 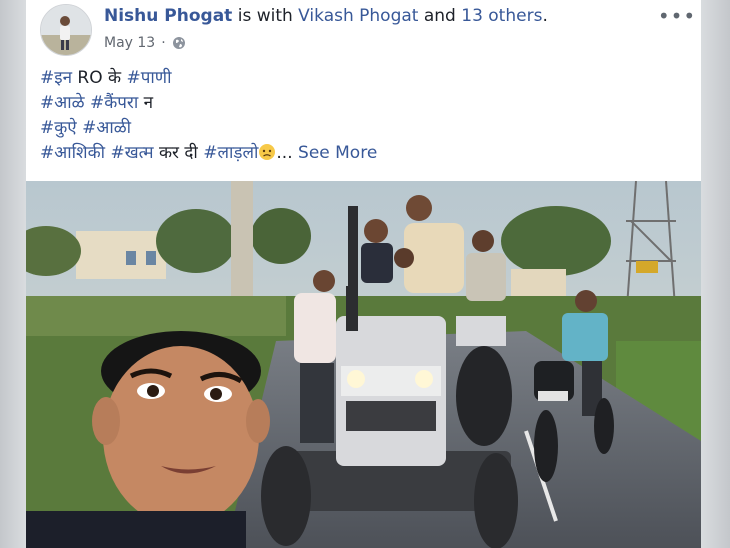 I want to click on hashtag: #खत्म, so click(x=131, y=153).